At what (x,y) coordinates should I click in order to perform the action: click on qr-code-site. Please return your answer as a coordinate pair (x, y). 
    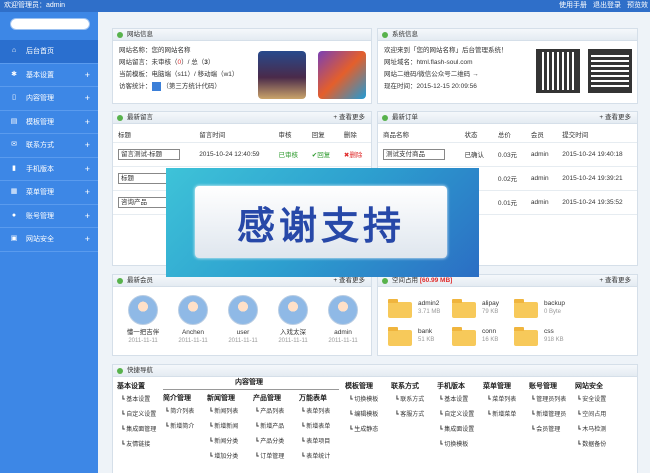
    Looking at the image, I should click on (558, 71).